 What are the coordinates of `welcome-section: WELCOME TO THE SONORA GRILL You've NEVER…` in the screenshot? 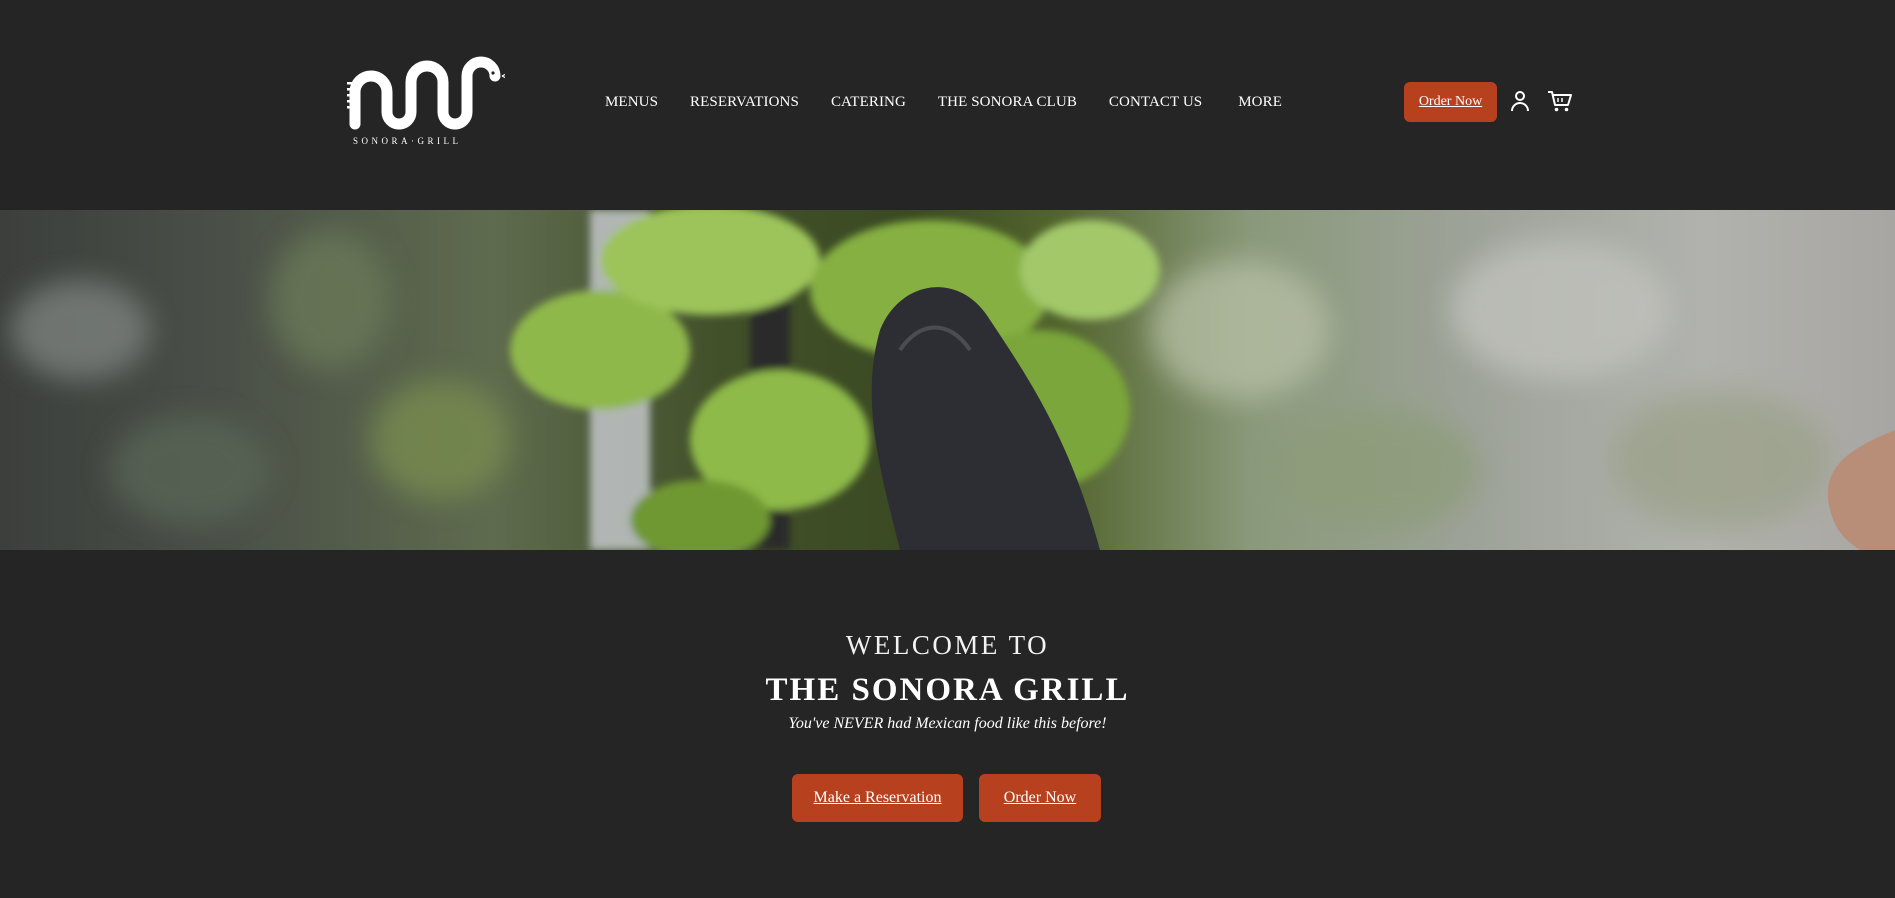 It's located at (947, 681).